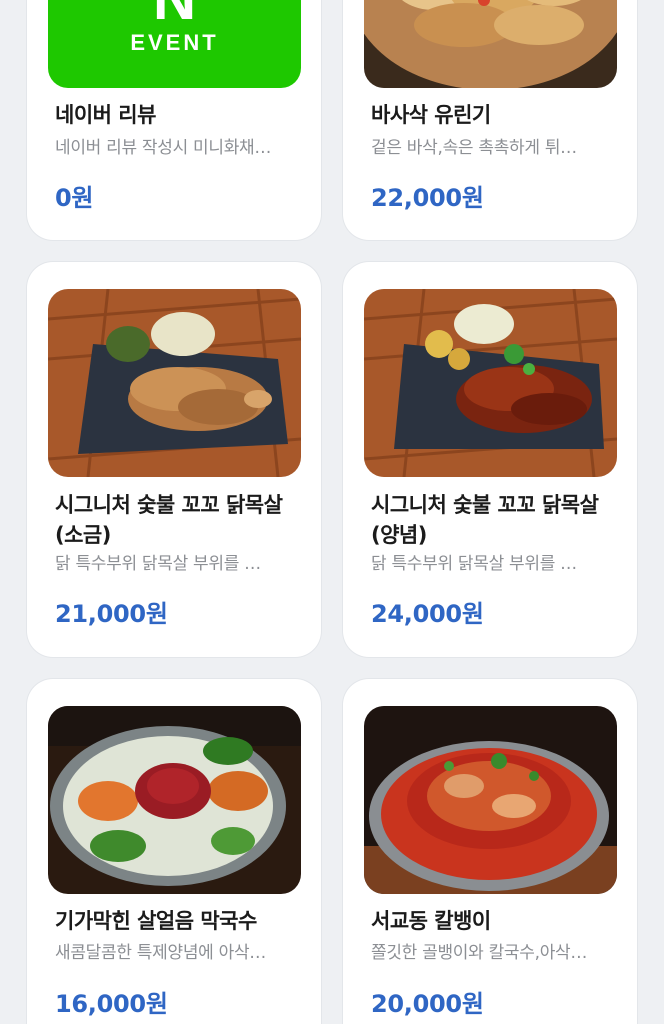 The height and width of the screenshot is (1024, 664). What do you see at coordinates (490, 383) in the screenshot?
I see `chicken-neck-sauce-image` at bounding box center [490, 383].